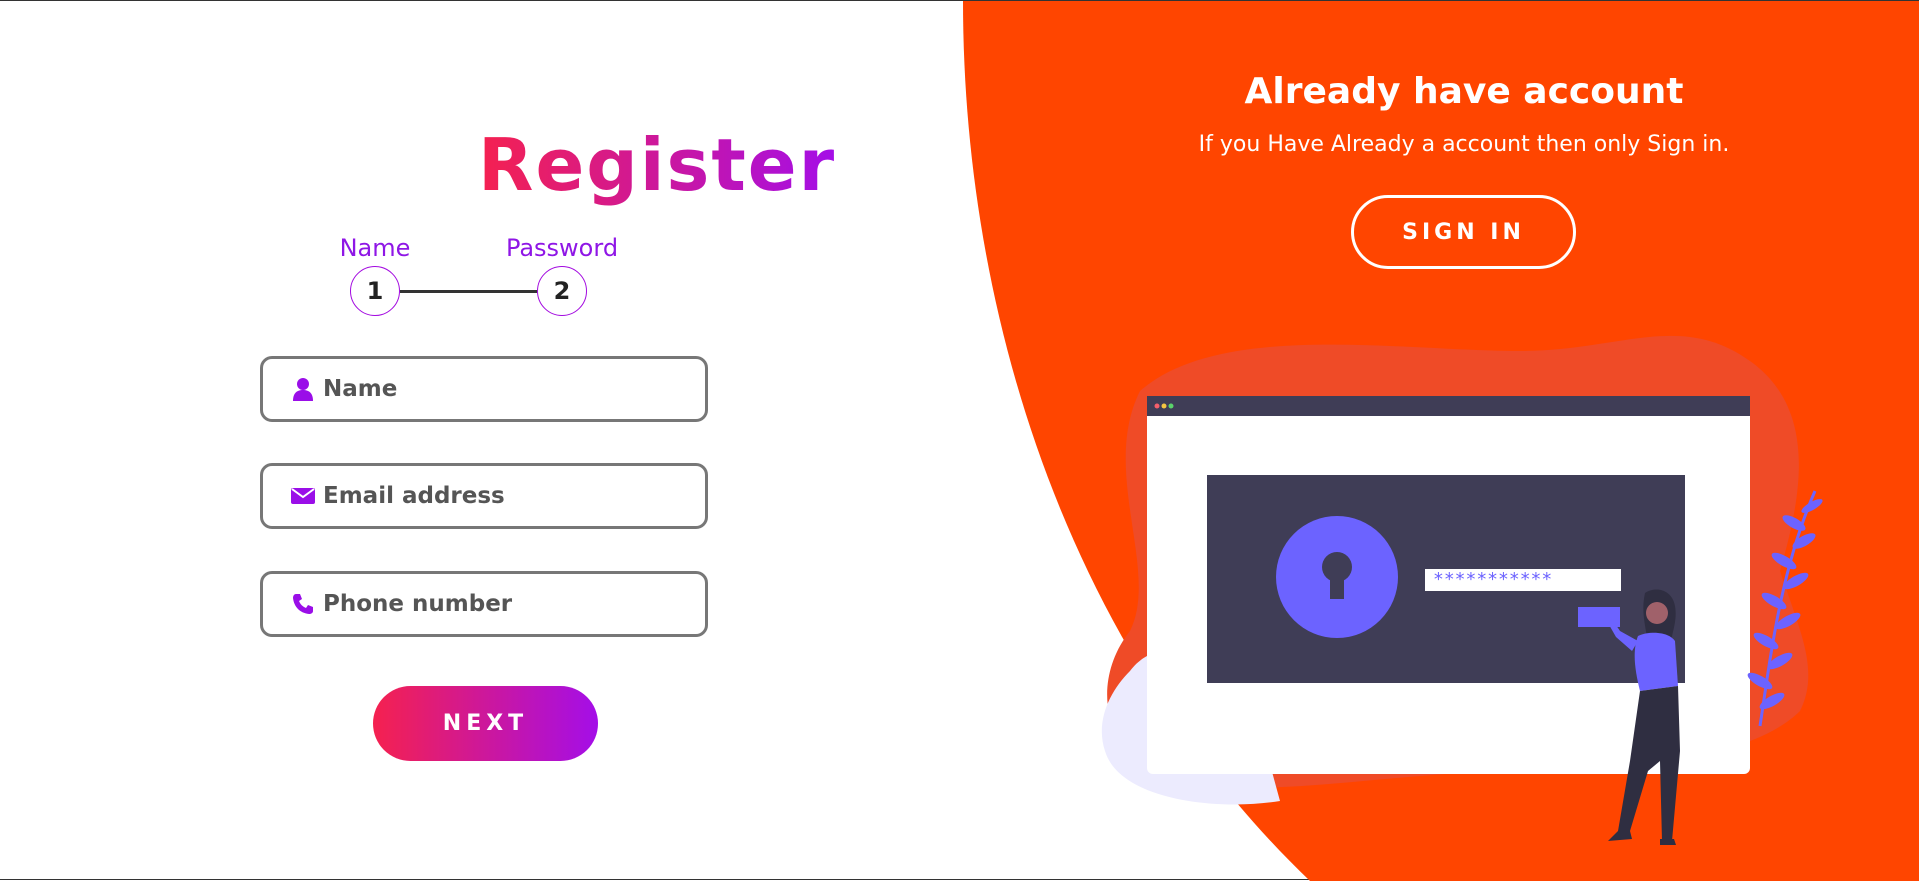 The width and height of the screenshot is (1919, 881). What do you see at coordinates (1171, 406) in the screenshot?
I see `window-dot-green` at bounding box center [1171, 406].